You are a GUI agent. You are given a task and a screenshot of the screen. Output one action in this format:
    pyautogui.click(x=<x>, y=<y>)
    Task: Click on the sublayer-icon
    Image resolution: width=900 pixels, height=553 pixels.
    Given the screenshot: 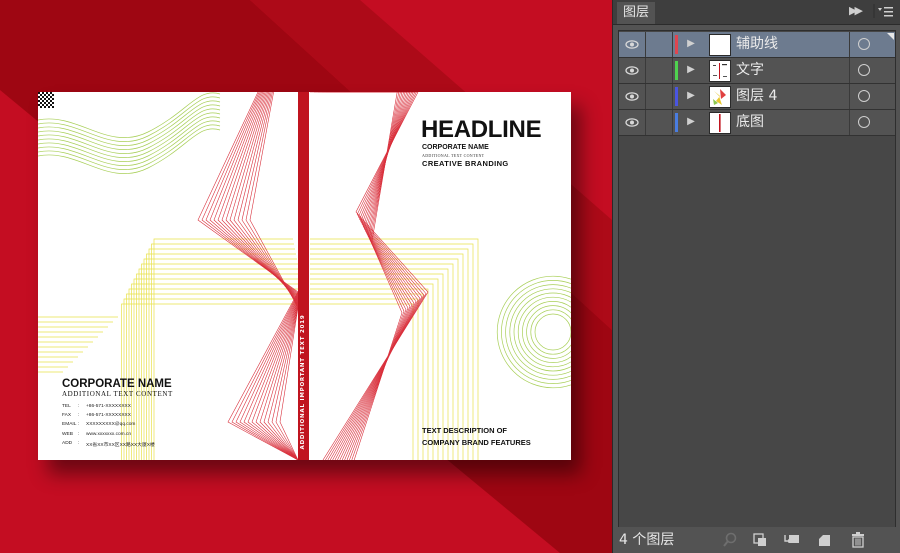 What is the action you would take?
    pyautogui.click(x=792, y=540)
    